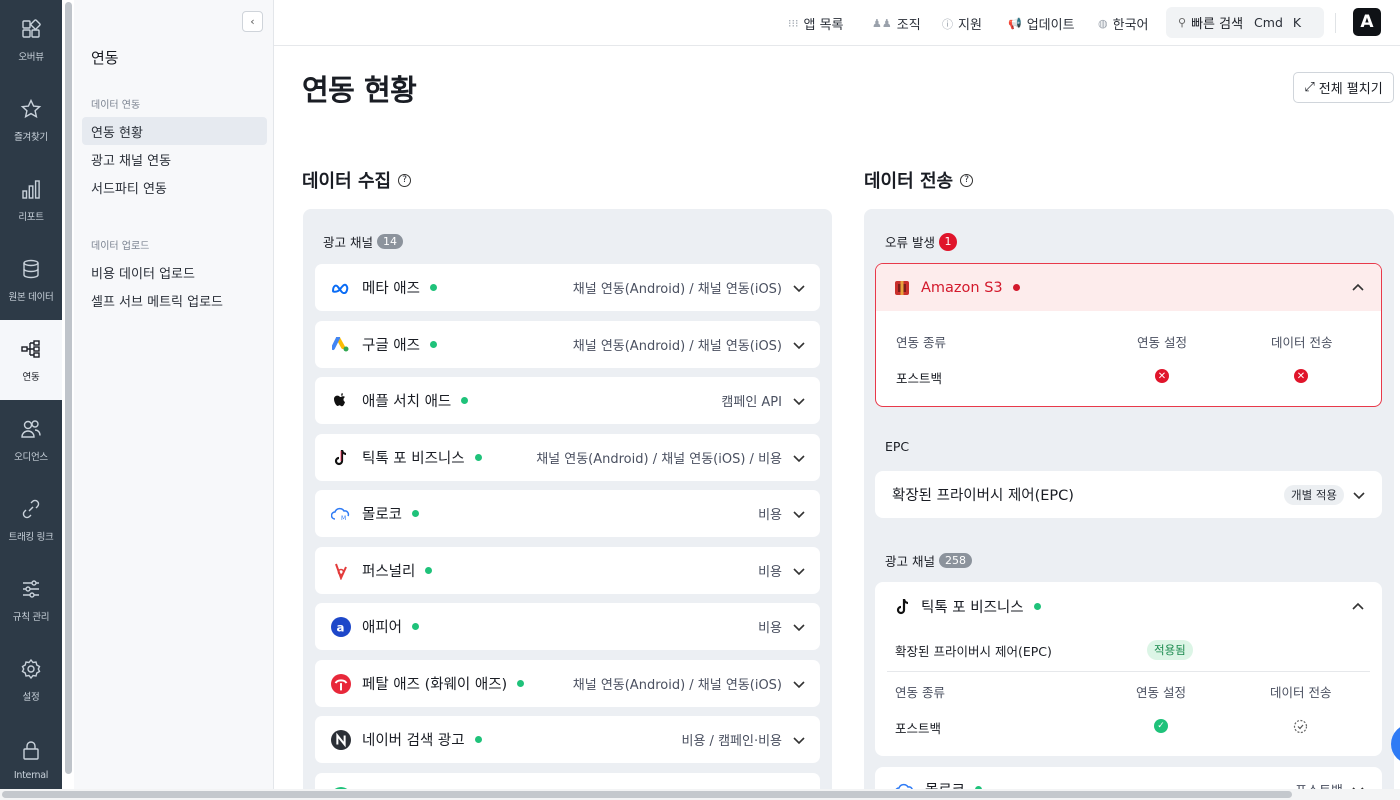 This screenshot has height=800, width=1400. What do you see at coordinates (174, 187) in the screenshot?
I see `subnav-item-third-party: 서드파티 연동` at bounding box center [174, 187].